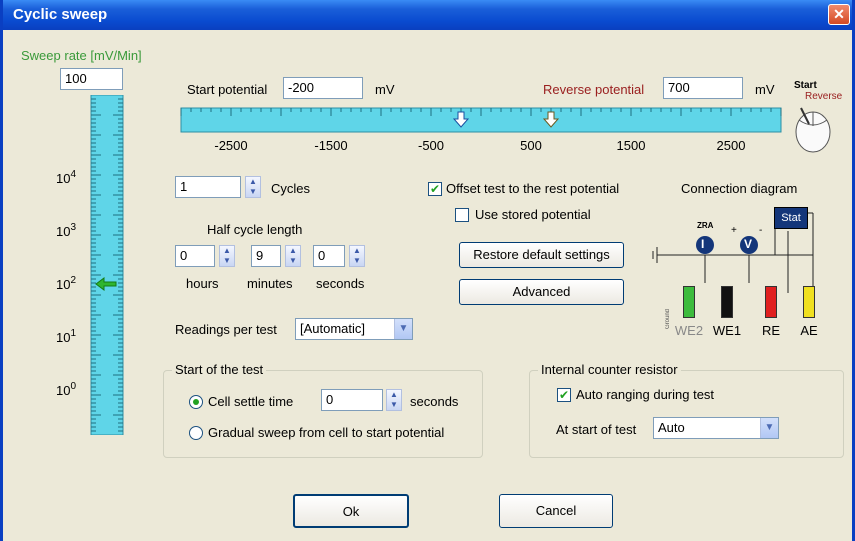  I want to click on window-title: Cyclic sweep, so click(60, 14).